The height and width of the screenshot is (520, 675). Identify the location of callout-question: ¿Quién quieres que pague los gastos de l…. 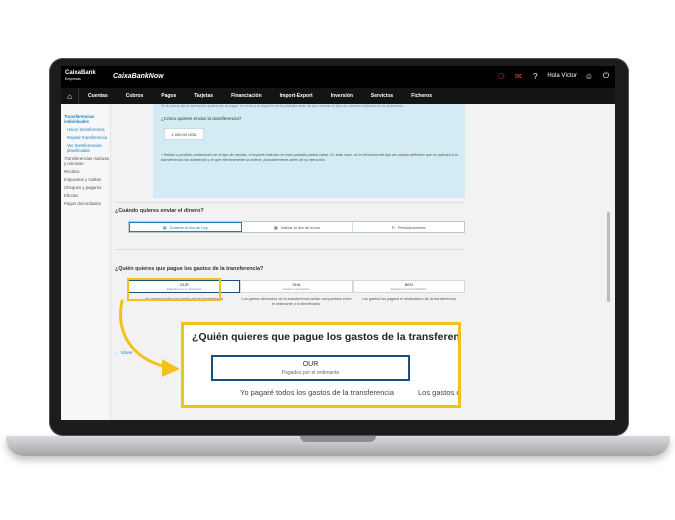
(326, 337).